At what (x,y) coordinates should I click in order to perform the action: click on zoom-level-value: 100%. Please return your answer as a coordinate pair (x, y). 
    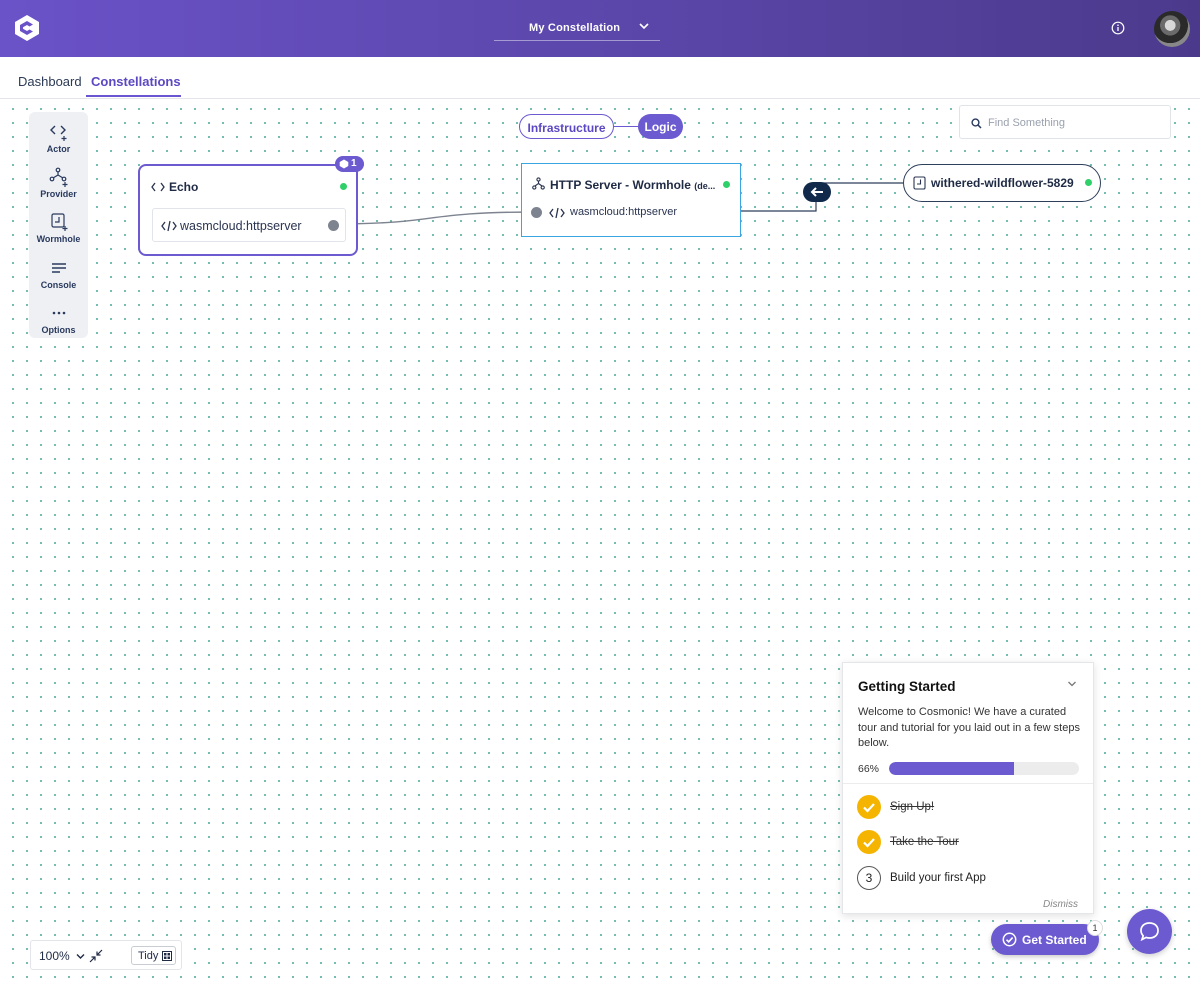
    Looking at the image, I should click on (54, 956).